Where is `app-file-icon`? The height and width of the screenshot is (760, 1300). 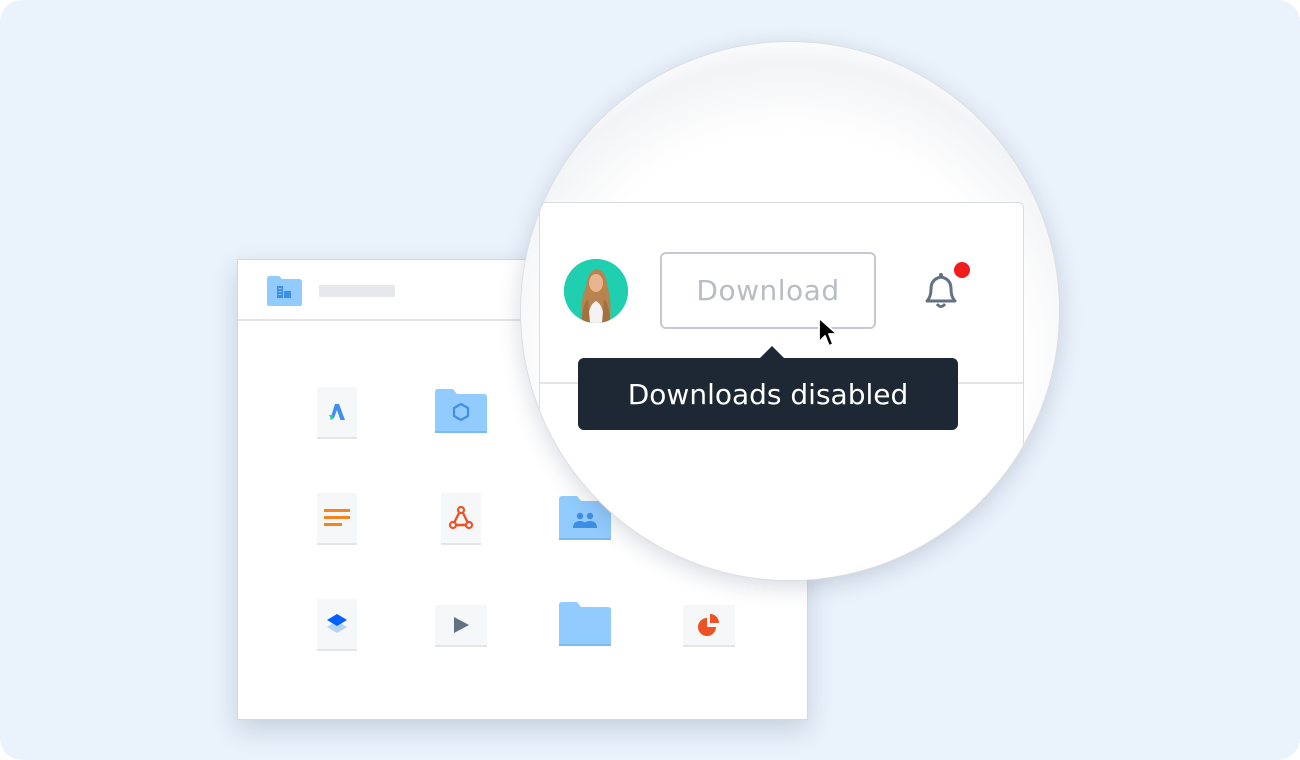
app-file-icon is located at coordinates (337, 412).